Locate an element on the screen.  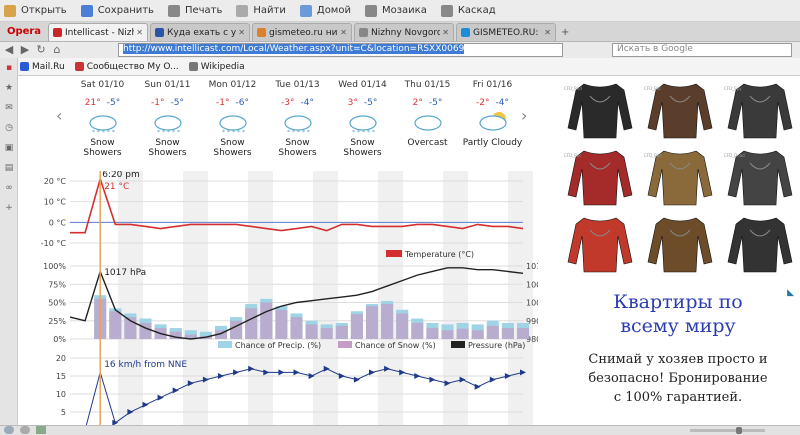
forecast-day: Sun 01/11 -1° -5° * * * * * Snow Showers is located at coordinates (167, 119).